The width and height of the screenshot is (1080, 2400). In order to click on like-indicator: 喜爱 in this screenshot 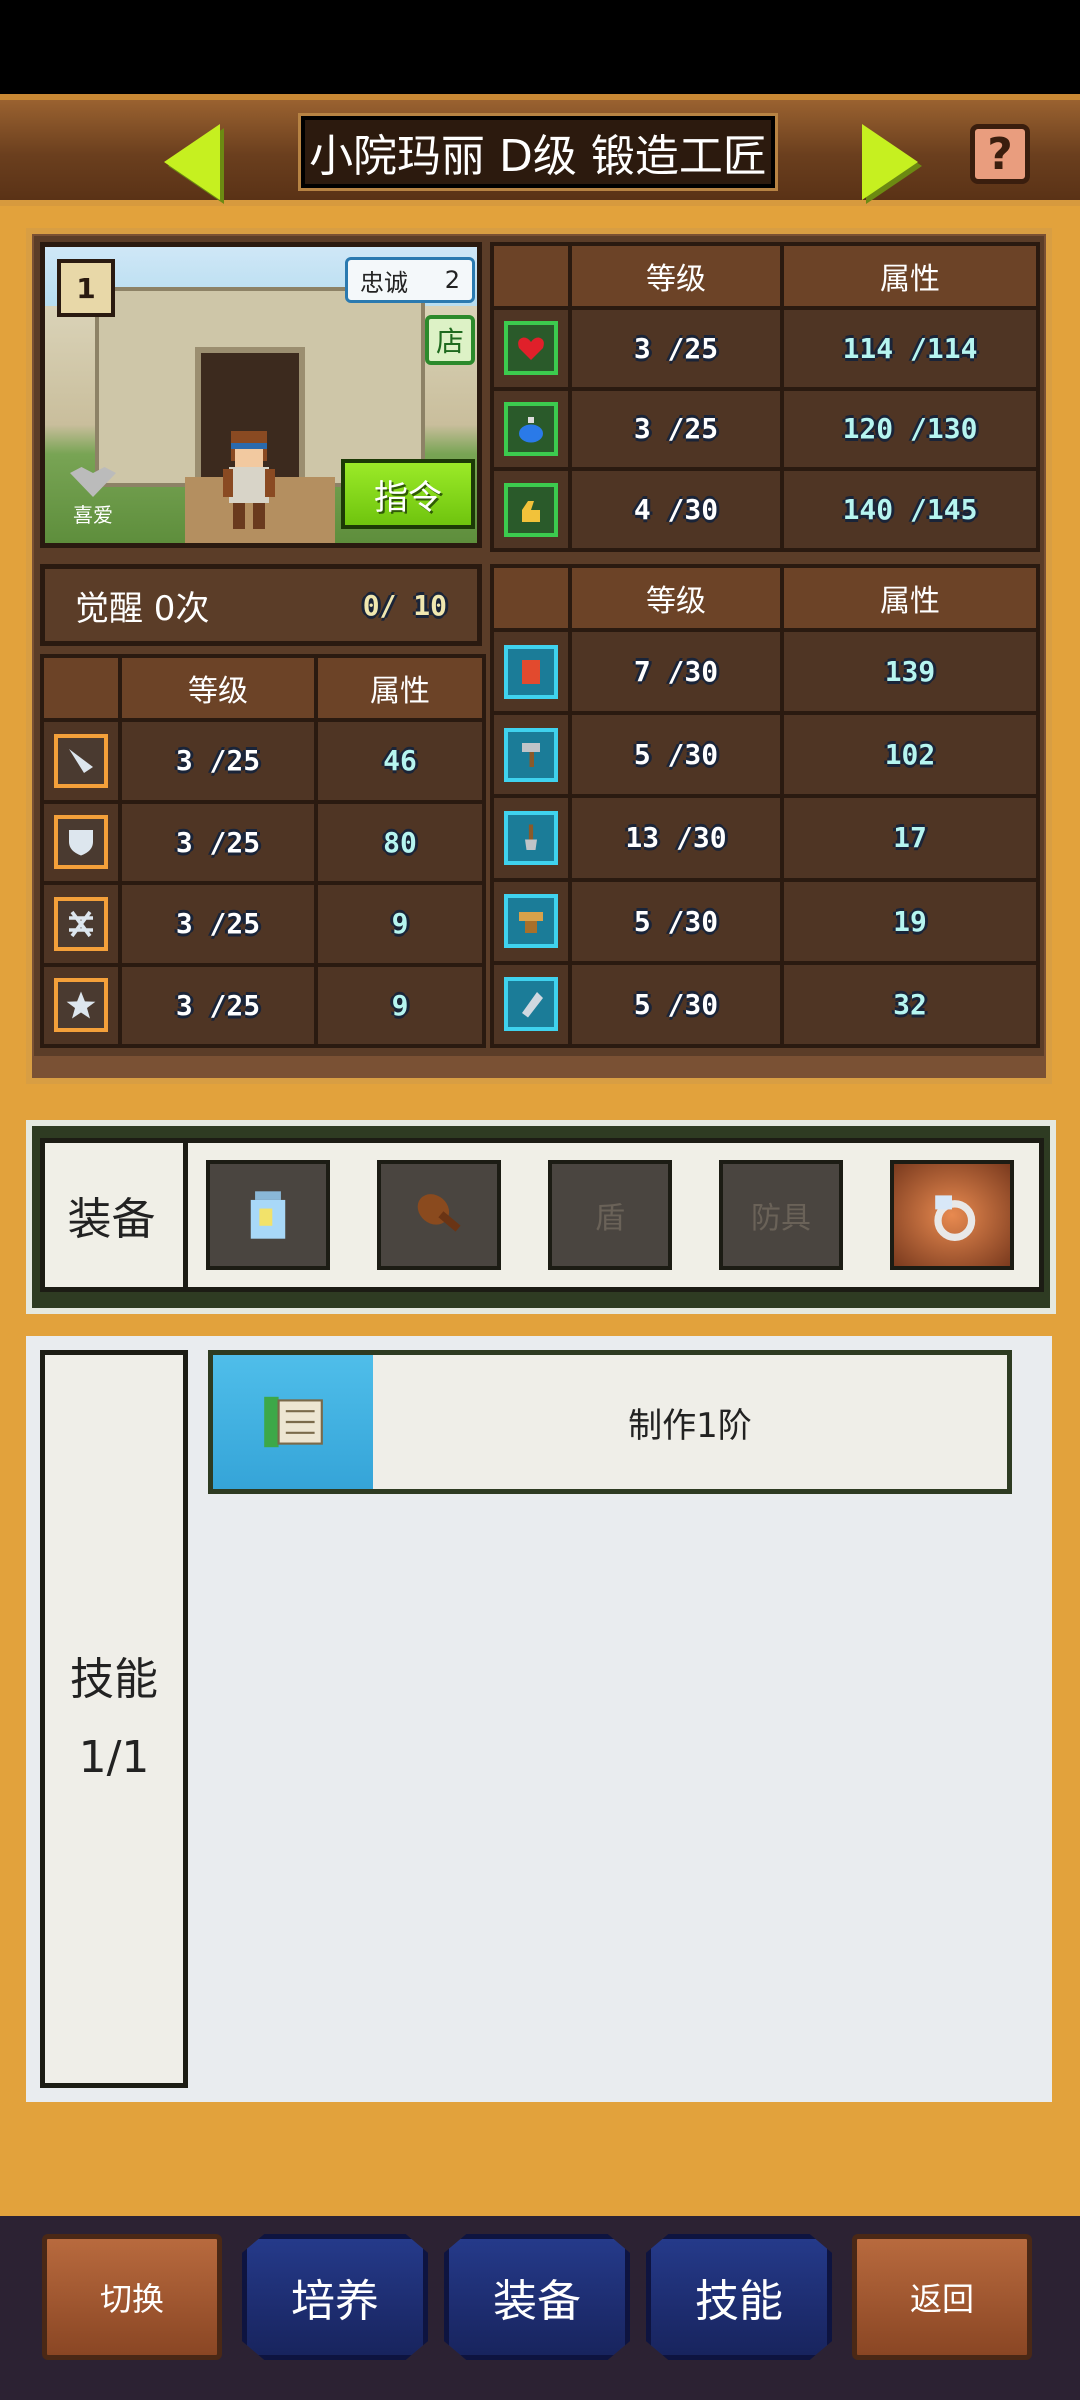, I will do `click(93, 497)`.